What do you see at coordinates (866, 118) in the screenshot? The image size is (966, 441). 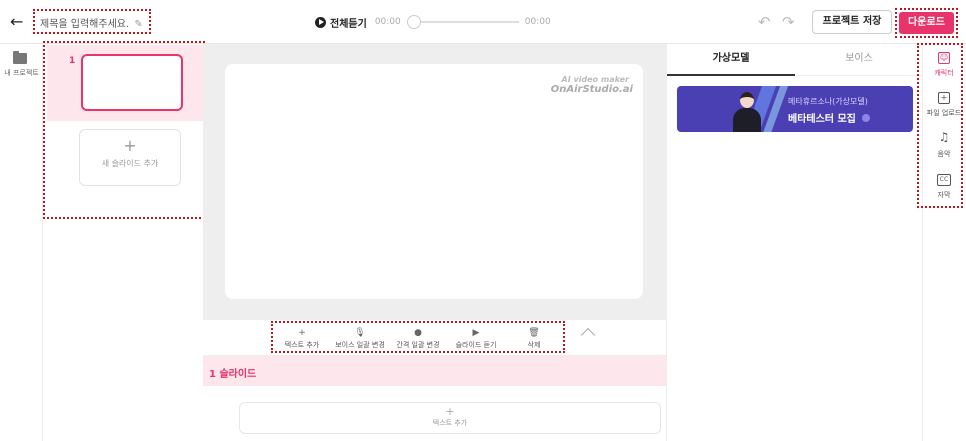 I see `banner-dot` at bounding box center [866, 118].